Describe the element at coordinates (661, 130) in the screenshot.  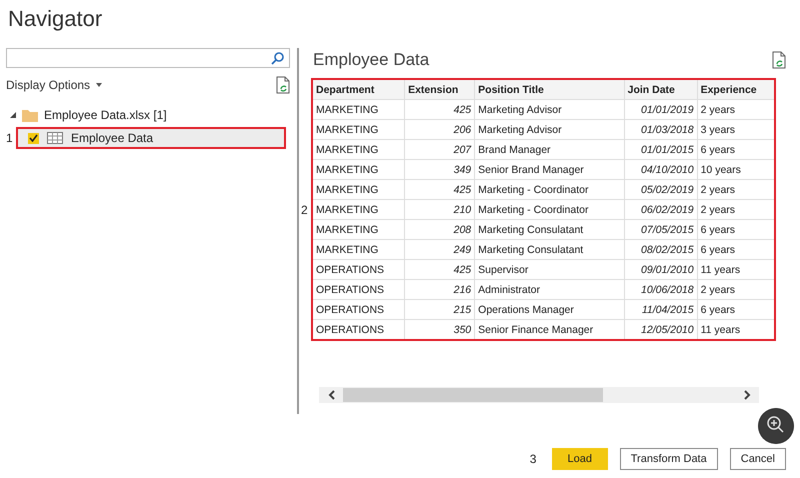
I see `table-cell: 01/03/2018` at that location.